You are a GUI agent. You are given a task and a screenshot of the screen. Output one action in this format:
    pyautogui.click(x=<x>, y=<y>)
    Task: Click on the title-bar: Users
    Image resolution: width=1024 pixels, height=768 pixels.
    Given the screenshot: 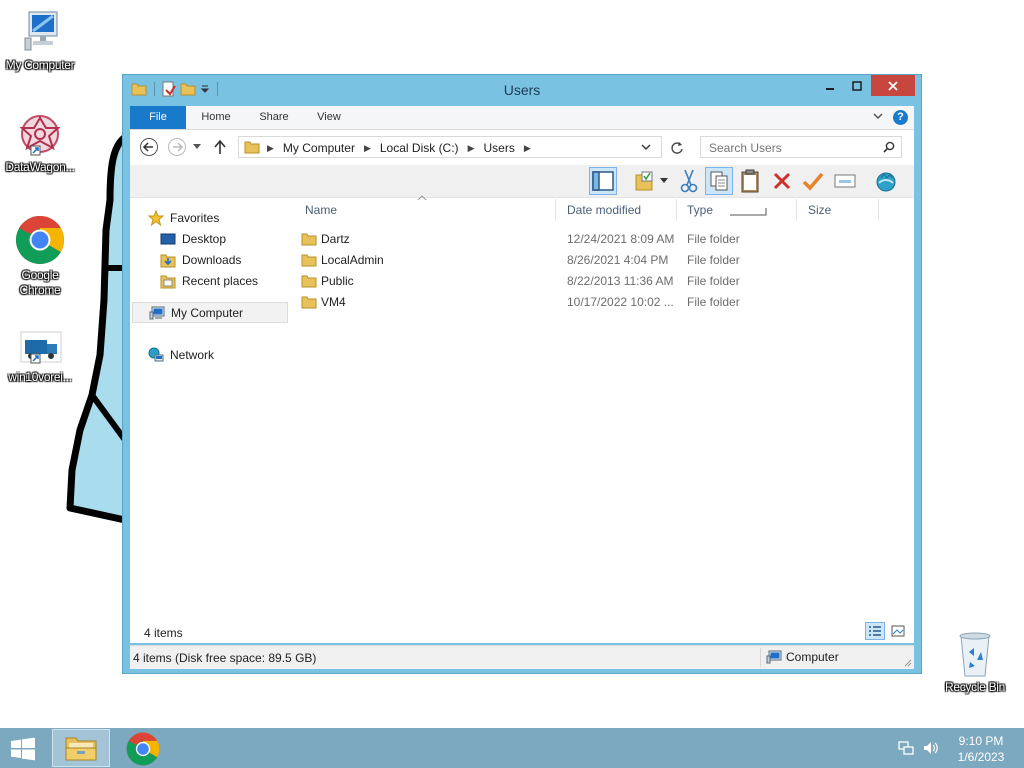 What is the action you would take?
    pyautogui.click(x=522, y=90)
    